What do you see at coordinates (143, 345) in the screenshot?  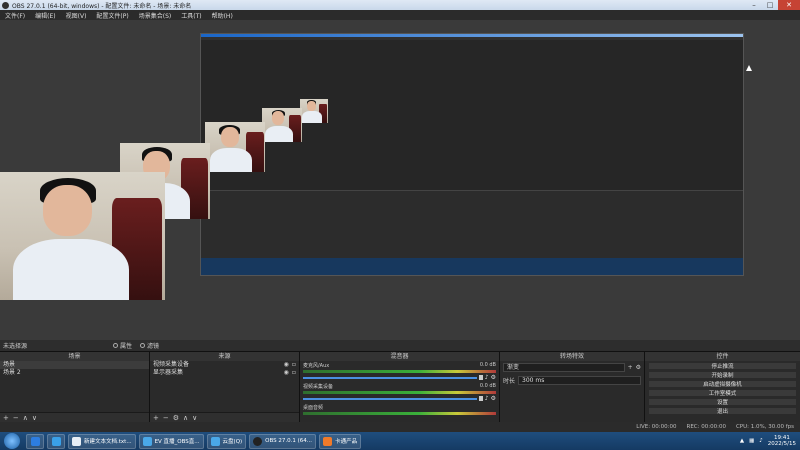 I see `filter-icon` at bounding box center [143, 345].